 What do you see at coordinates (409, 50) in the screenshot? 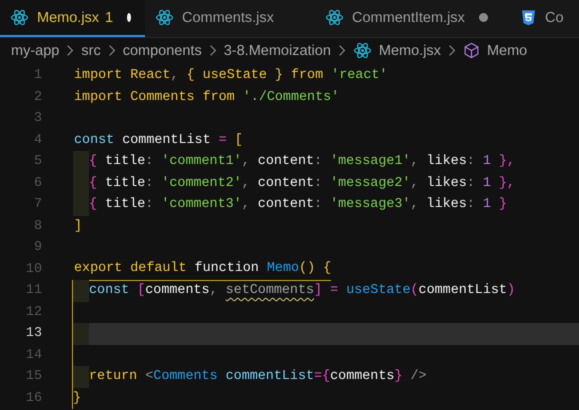
I see `breadcrumb-item: Memo.jsx` at bounding box center [409, 50].